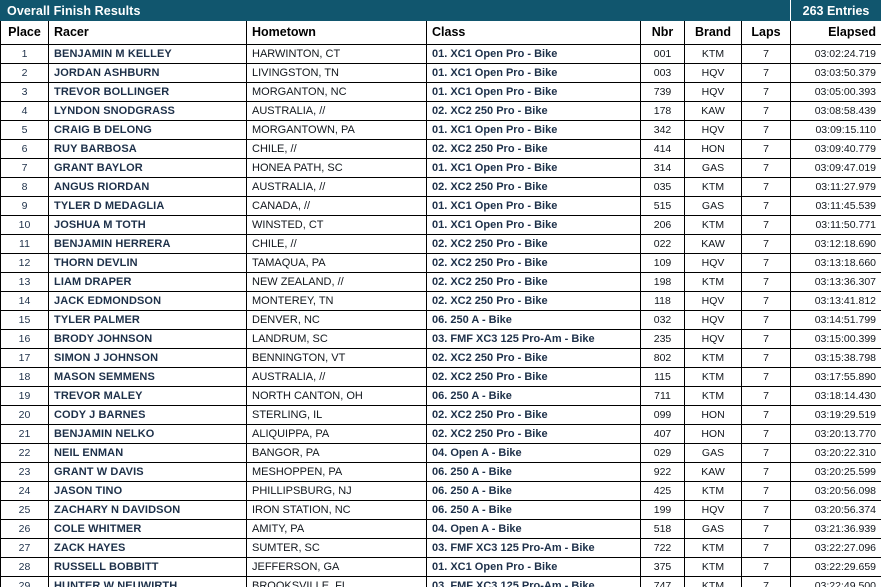 The image size is (881, 587). Describe the element at coordinates (336, 33) in the screenshot. I see `column-header-hometown: Hometown` at that location.